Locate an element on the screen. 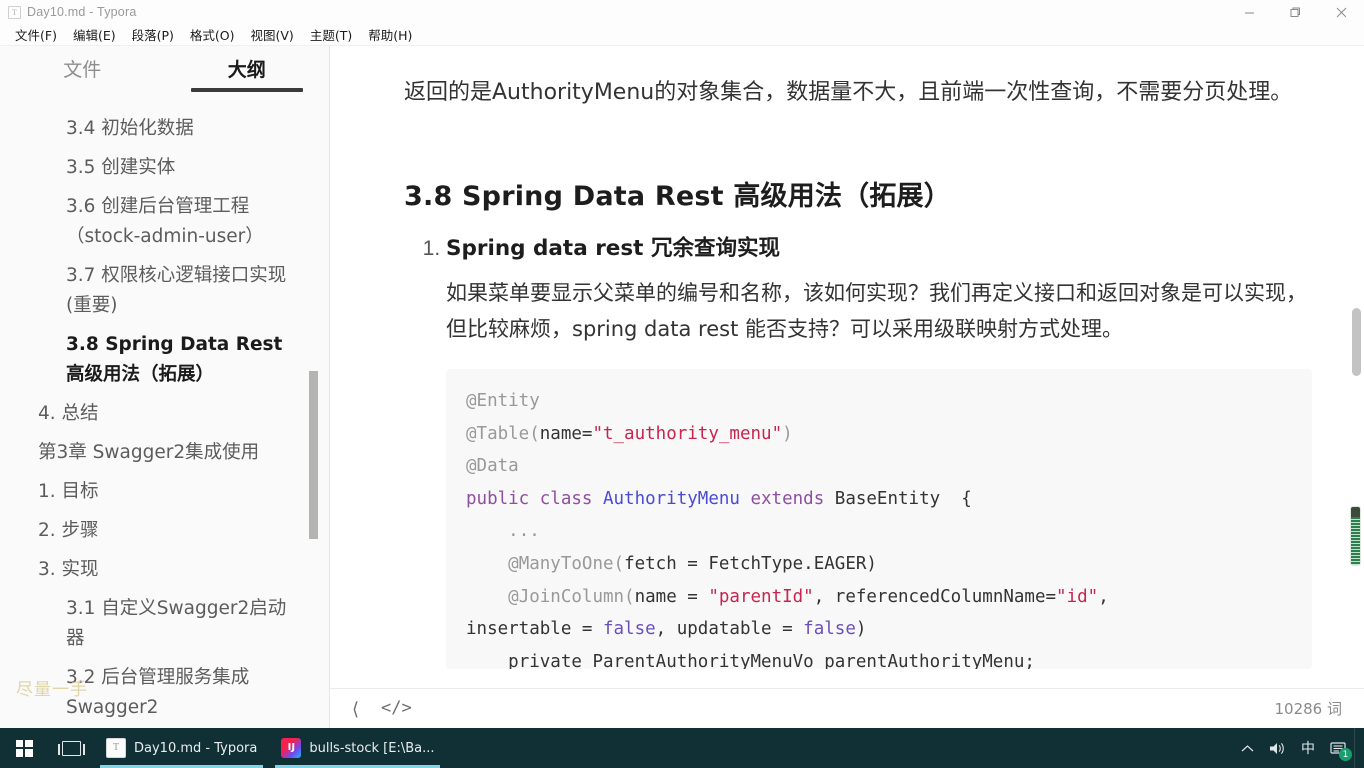 Image resolution: width=1364 pixels, height=768 pixels. intellij-icon: IJ is located at coordinates (291, 748).